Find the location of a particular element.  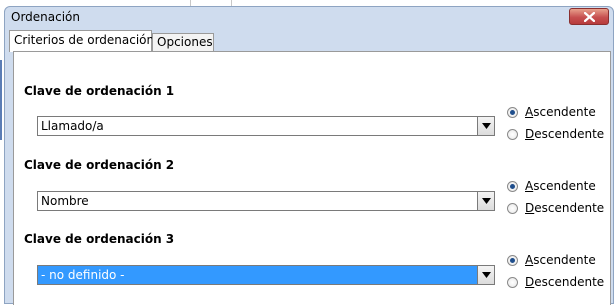

close-button is located at coordinates (589, 16).